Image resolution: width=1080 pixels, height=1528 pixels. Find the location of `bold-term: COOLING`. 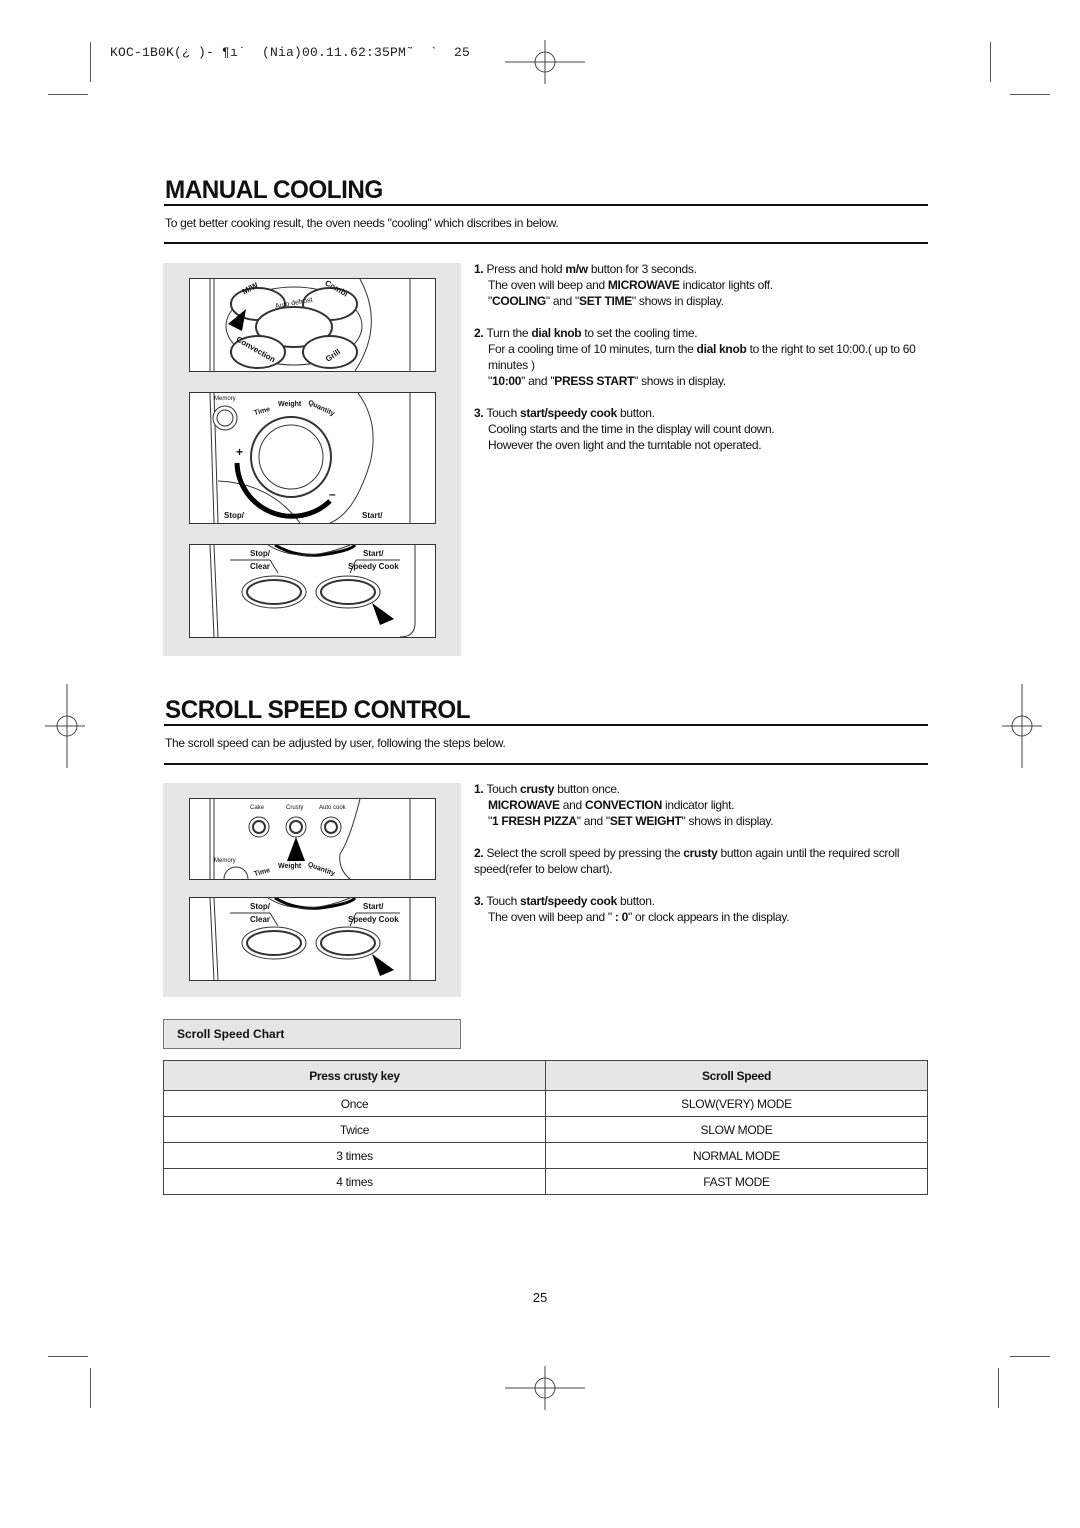

bold-term: COOLING is located at coordinates (518, 301).